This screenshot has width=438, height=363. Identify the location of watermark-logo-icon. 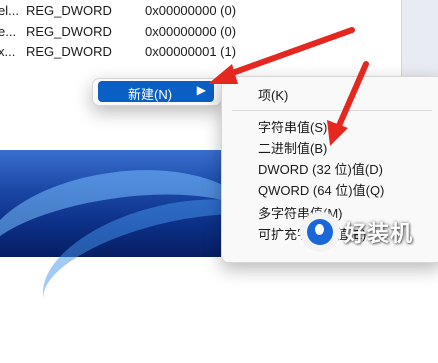
(320, 232).